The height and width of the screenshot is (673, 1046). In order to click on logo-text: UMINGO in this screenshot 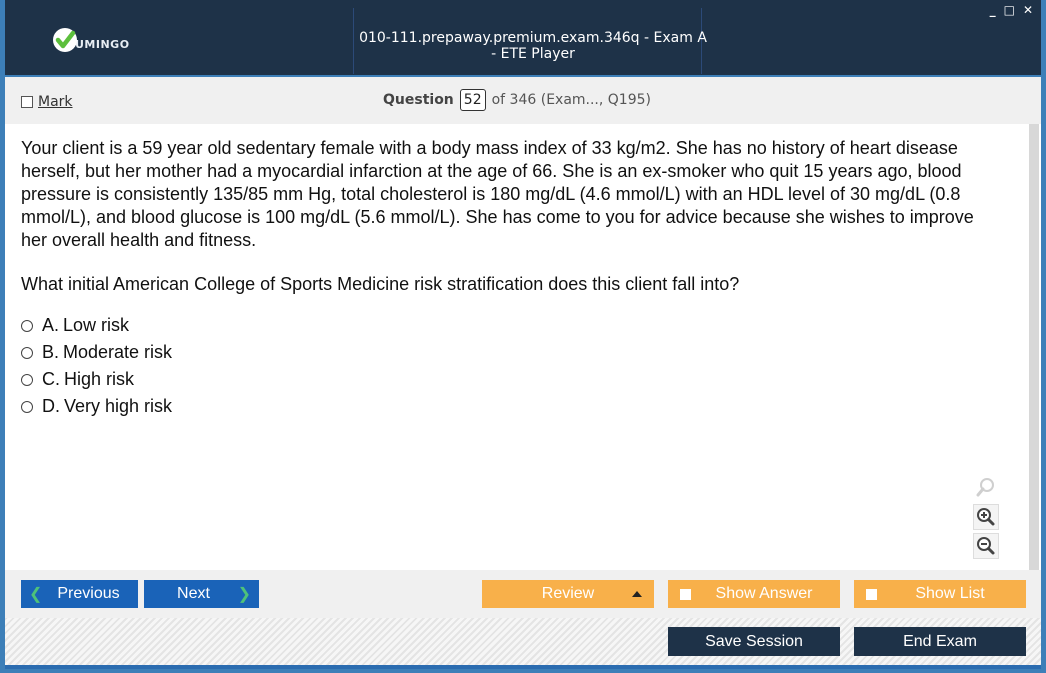, I will do `click(102, 44)`.